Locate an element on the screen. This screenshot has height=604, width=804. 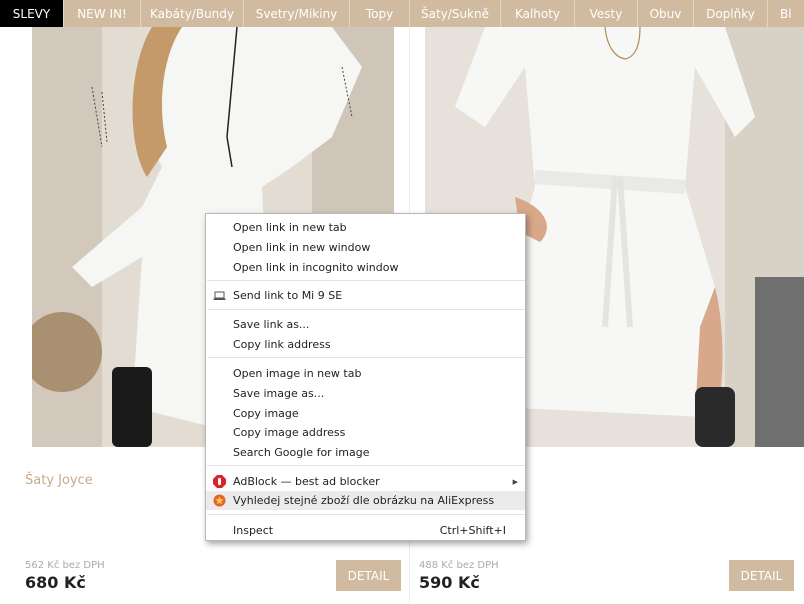
menu-item-open-link-new-tab: Open link in new tab is located at coordinates (365, 227).